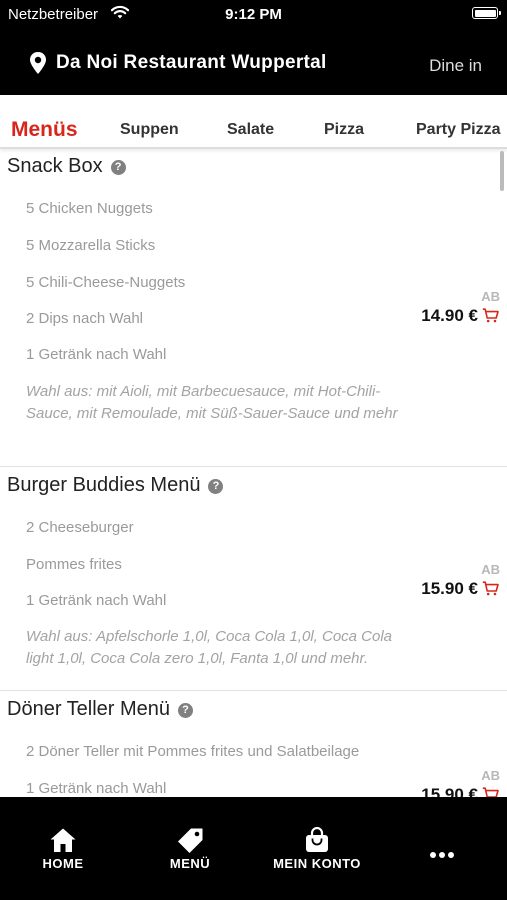 This screenshot has width=507, height=900. Describe the element at coordinates (149, 130) in the screenshot. I see `tab-suppen: Suppen` at that location.